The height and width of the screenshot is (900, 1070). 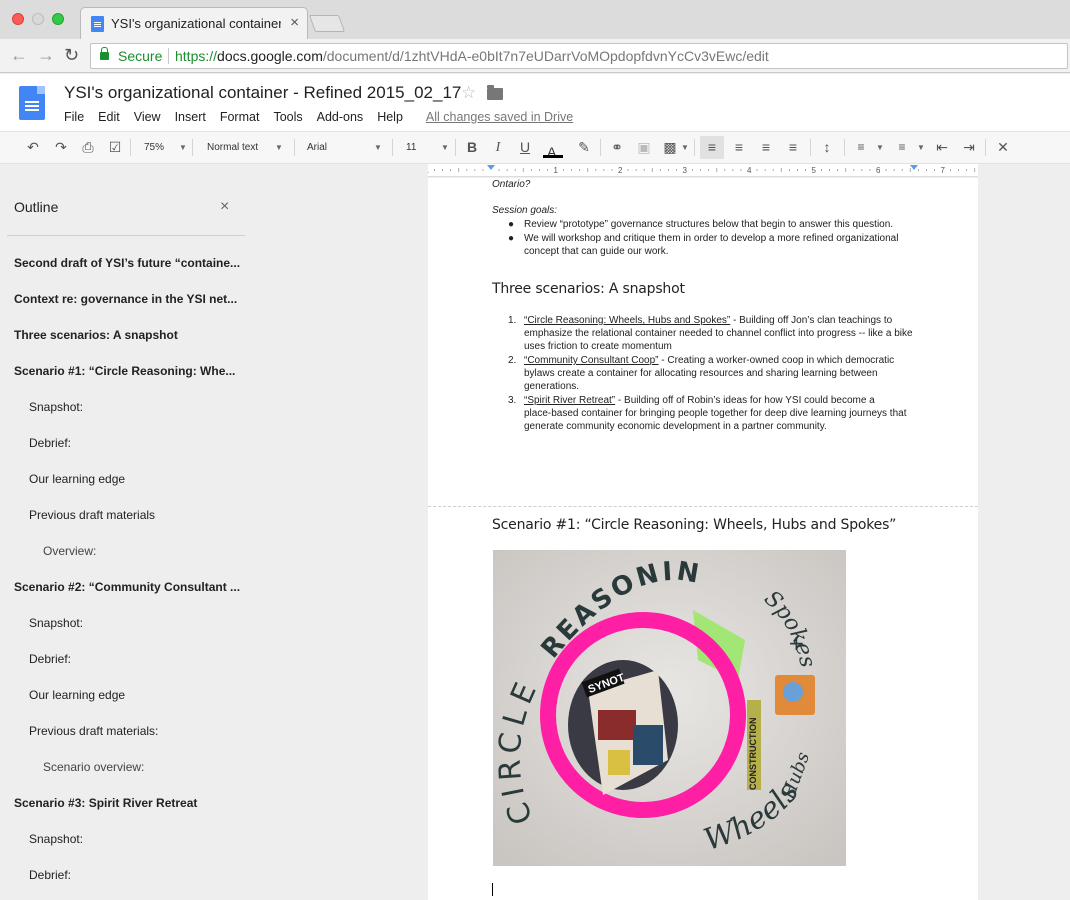 What do you see at coordinates (685, 147) in the screenshot?
I see `image-caret-icon: ▼` at bounding box center [685, 147].